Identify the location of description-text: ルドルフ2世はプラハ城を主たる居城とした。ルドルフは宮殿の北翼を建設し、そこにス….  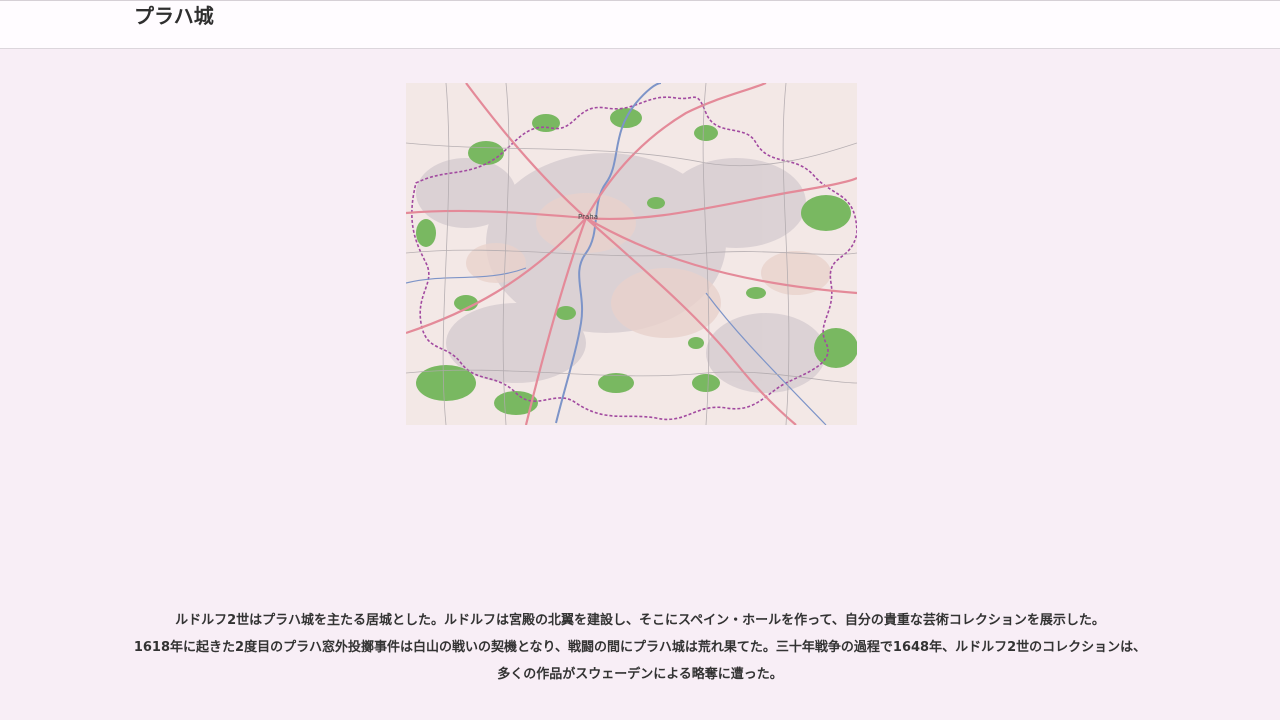
(640, 647).